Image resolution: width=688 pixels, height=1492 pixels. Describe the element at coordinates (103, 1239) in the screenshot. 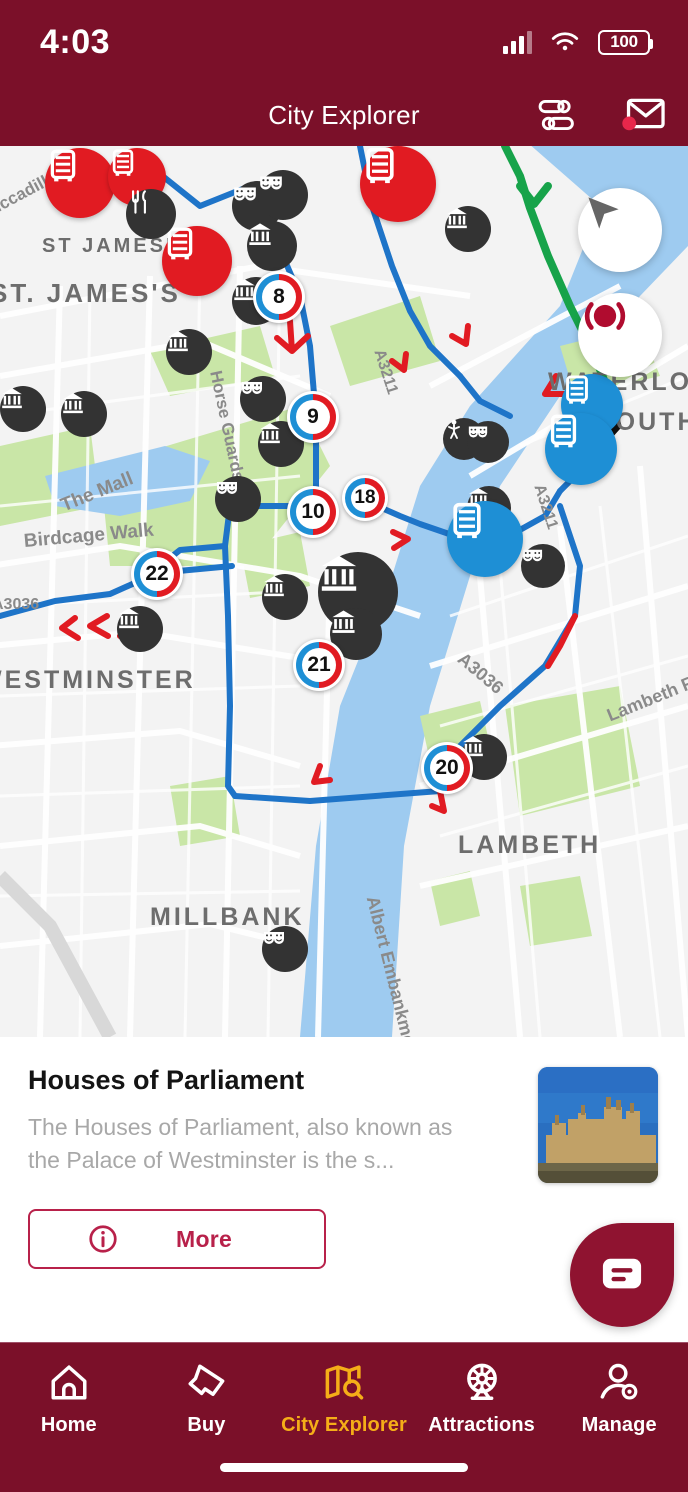

I see `info-circle-icon` at that location.